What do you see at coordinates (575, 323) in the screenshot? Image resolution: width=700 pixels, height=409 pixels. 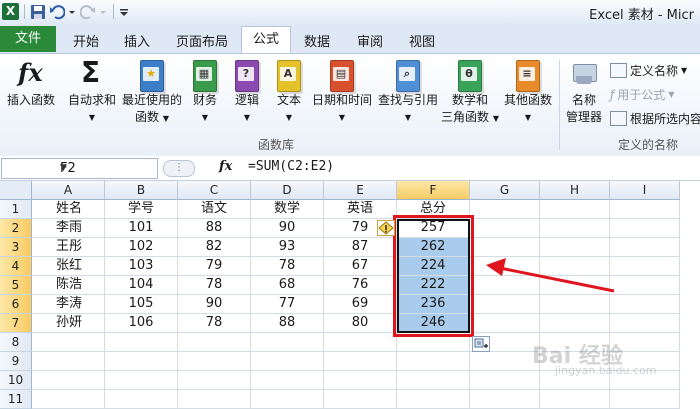 I see `cell-h7` at bounding box center [575, 323].